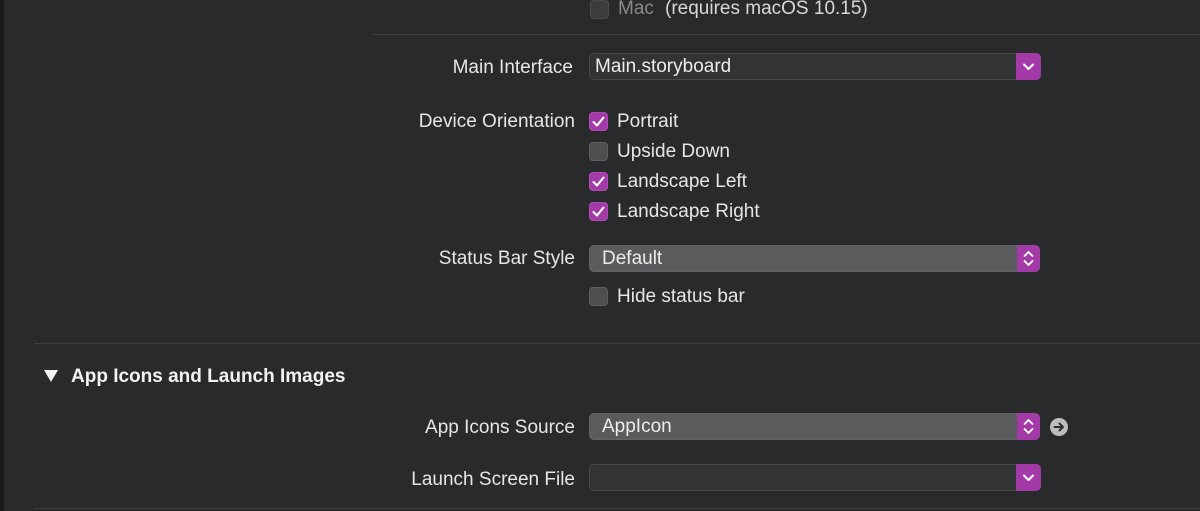  What do you see at coordinates (599, 9) in the screenshot?
I see `mac-checkbox` at bounding box center [599, 9].